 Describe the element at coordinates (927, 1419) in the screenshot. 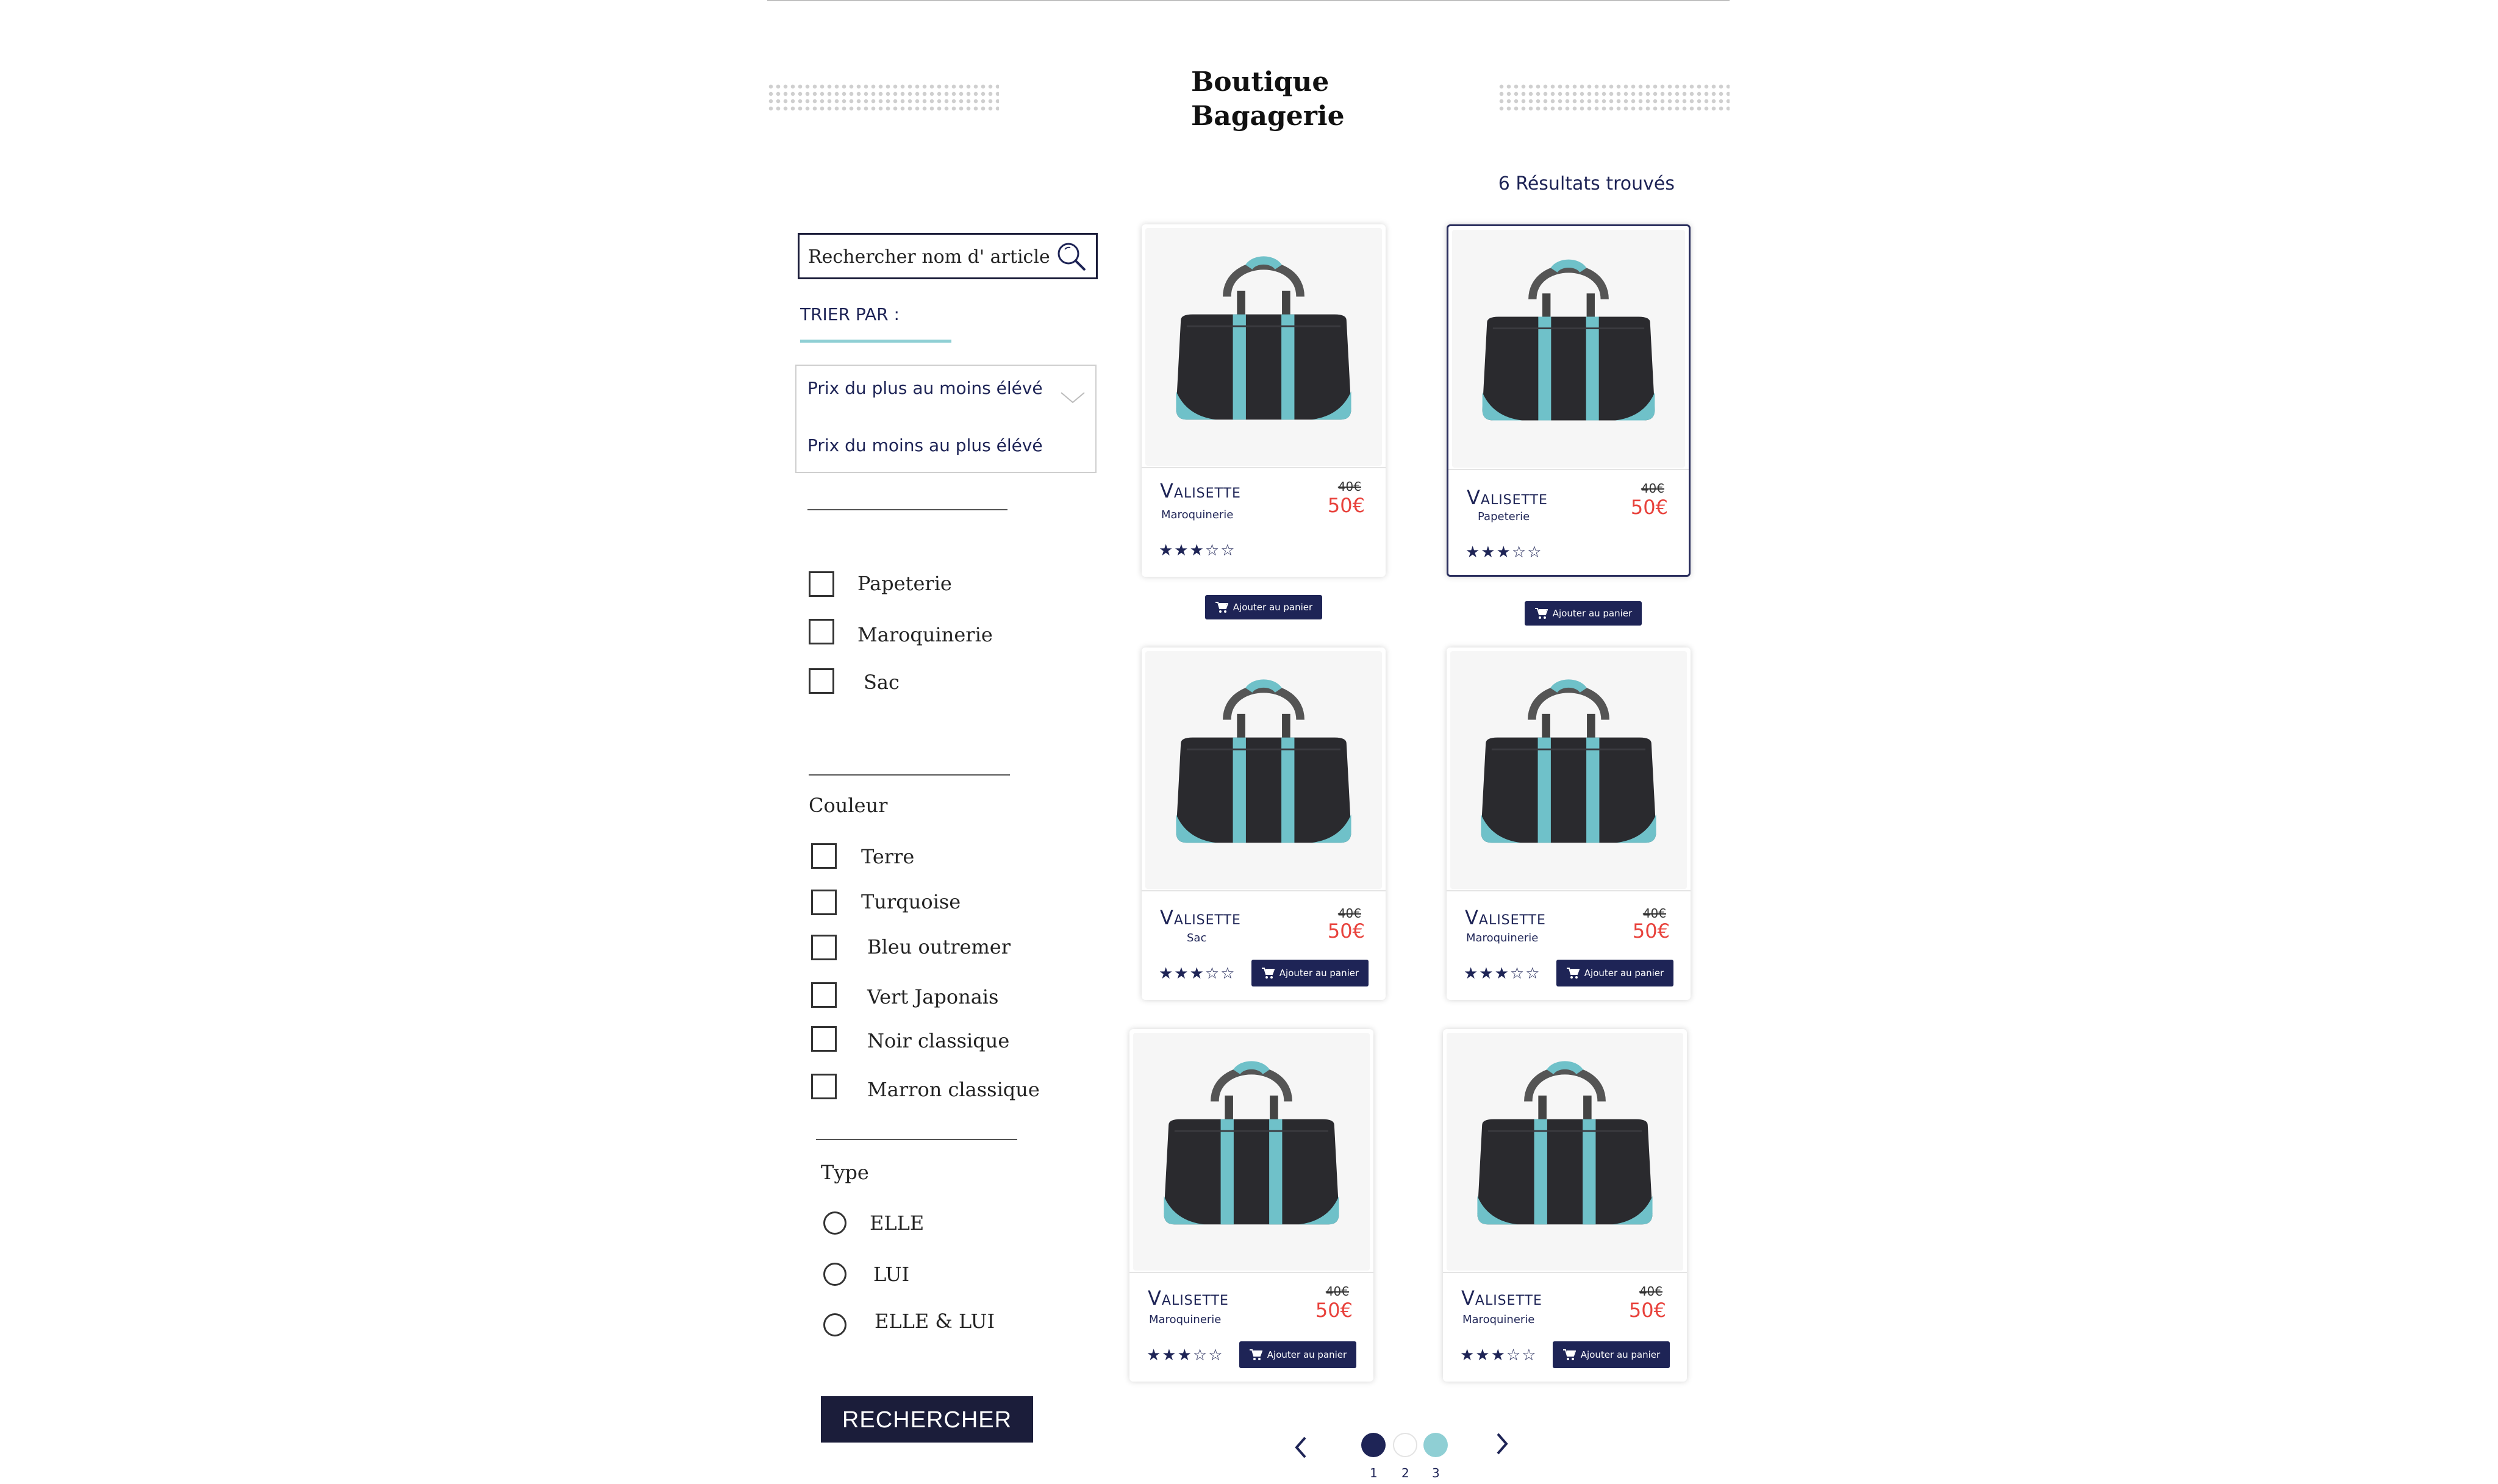

I see `search-button: RECHERCHER` at that location.